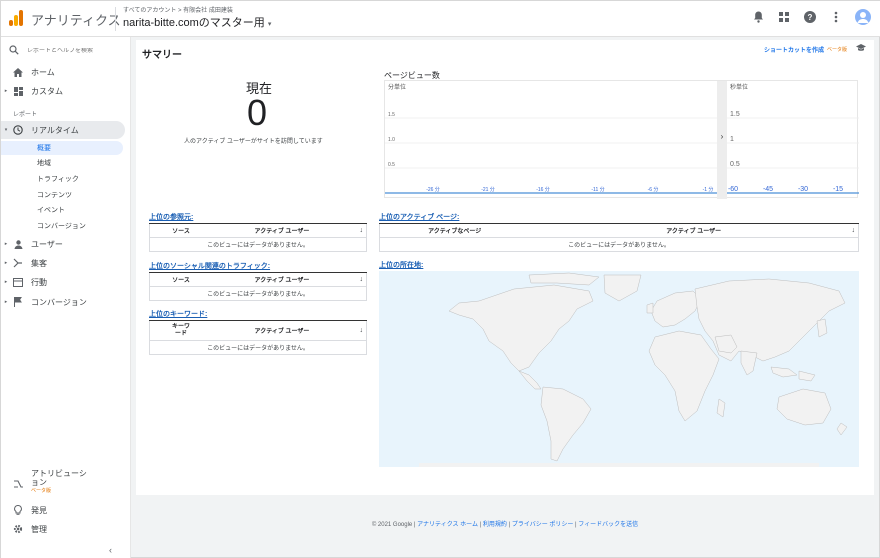  What do you see at coordinates (18, 72) in the screenshot?
I see `home-icon` at bounding box center [18, 72].